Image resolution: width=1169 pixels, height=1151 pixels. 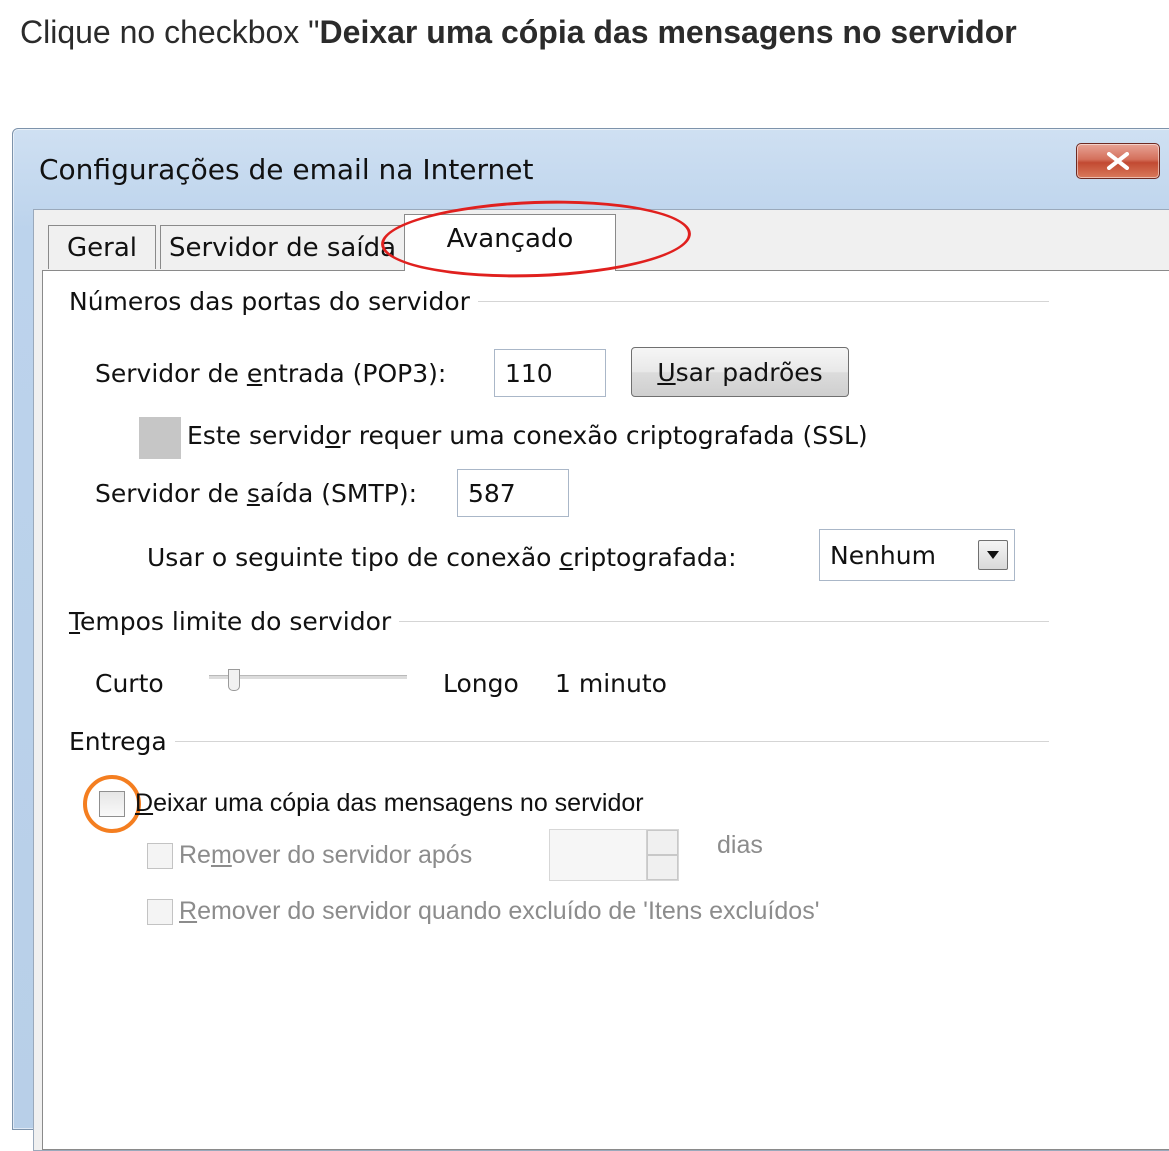 I want to click on timeout-value: 1 minuto, so click(x=611, y=683).